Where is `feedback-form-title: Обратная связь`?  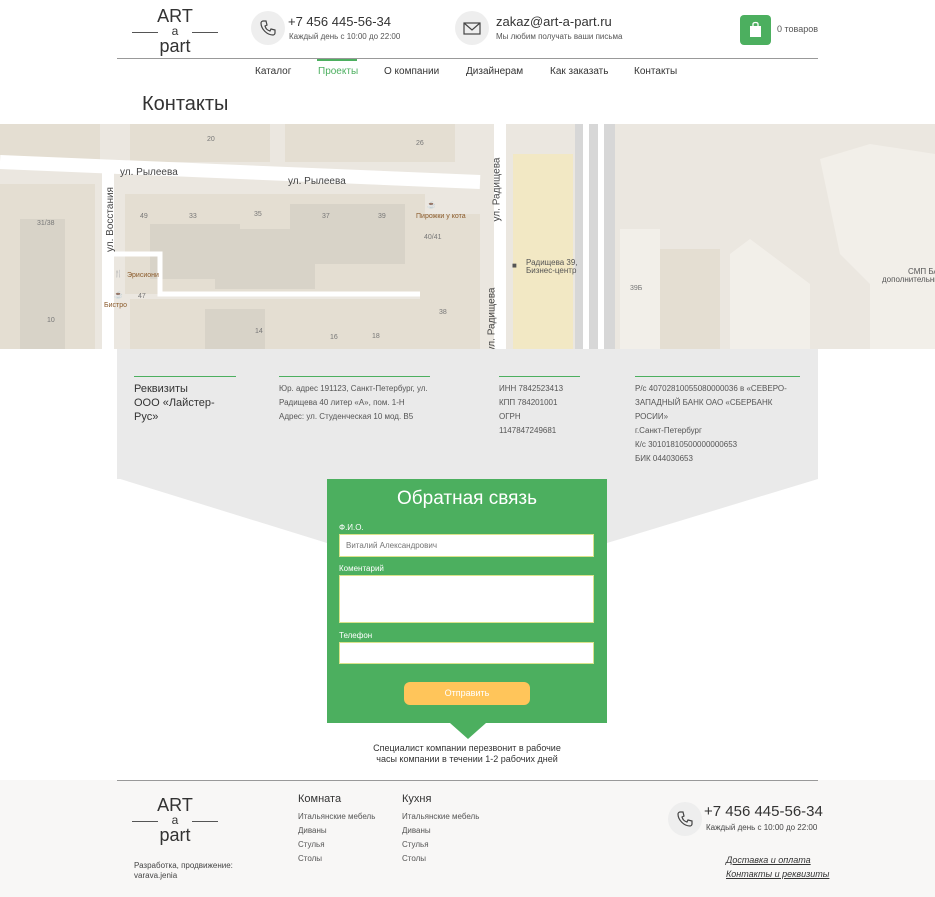 feedback-form-title: Обратная связь is located at coordinates (467, 498).